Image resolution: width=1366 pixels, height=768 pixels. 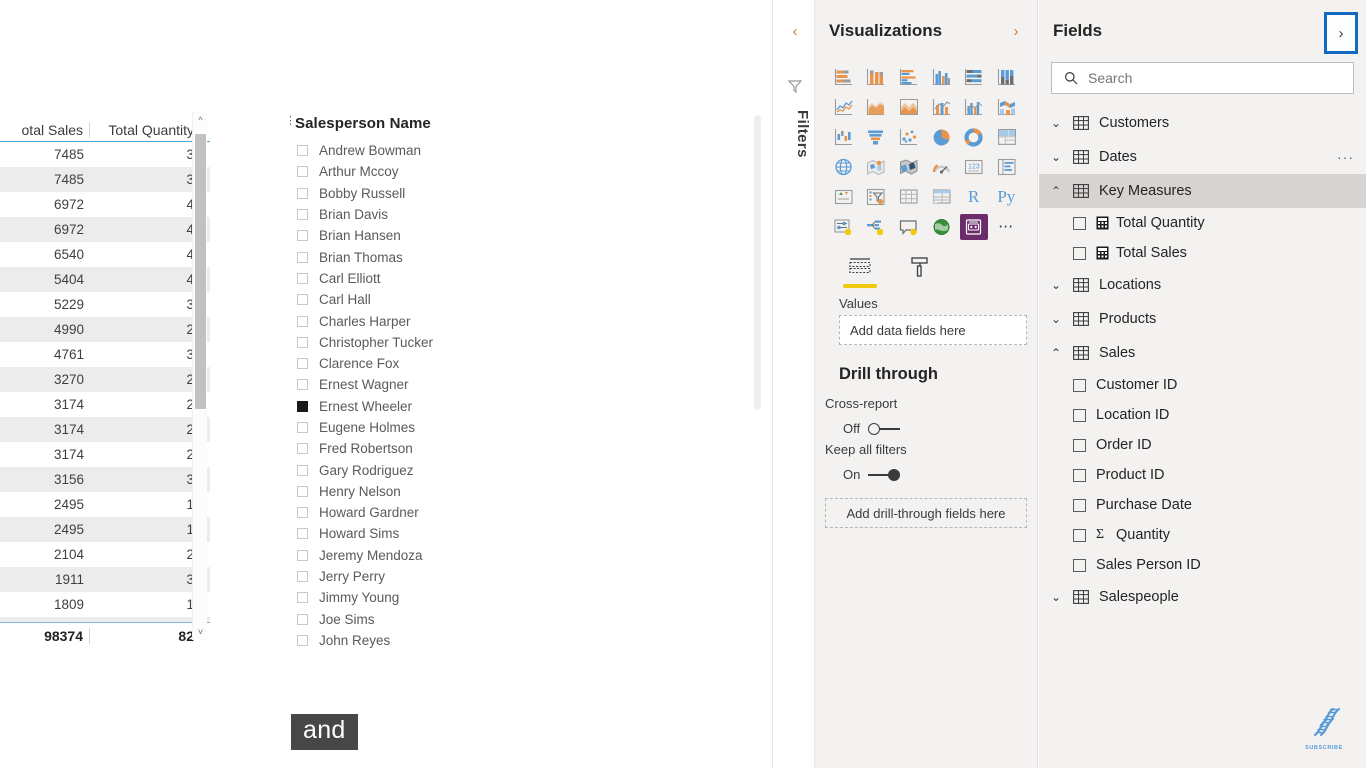 What do you see at coordinates (105, 279) in the screenshot?
I see `table-row: 5404 4` at bounding box center [105, 279].